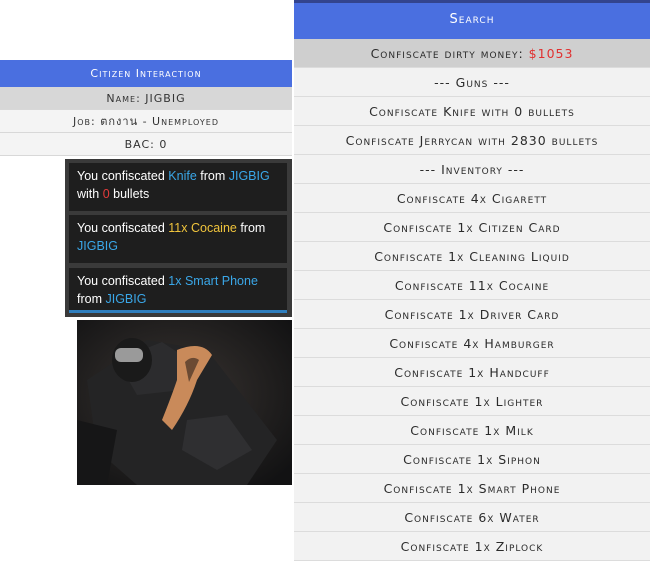 The height and width of the screenshot is (561, 652). Describe the element at coordinates (182, 176) in the screenshot. I see `notif-item: Knife` at that location.